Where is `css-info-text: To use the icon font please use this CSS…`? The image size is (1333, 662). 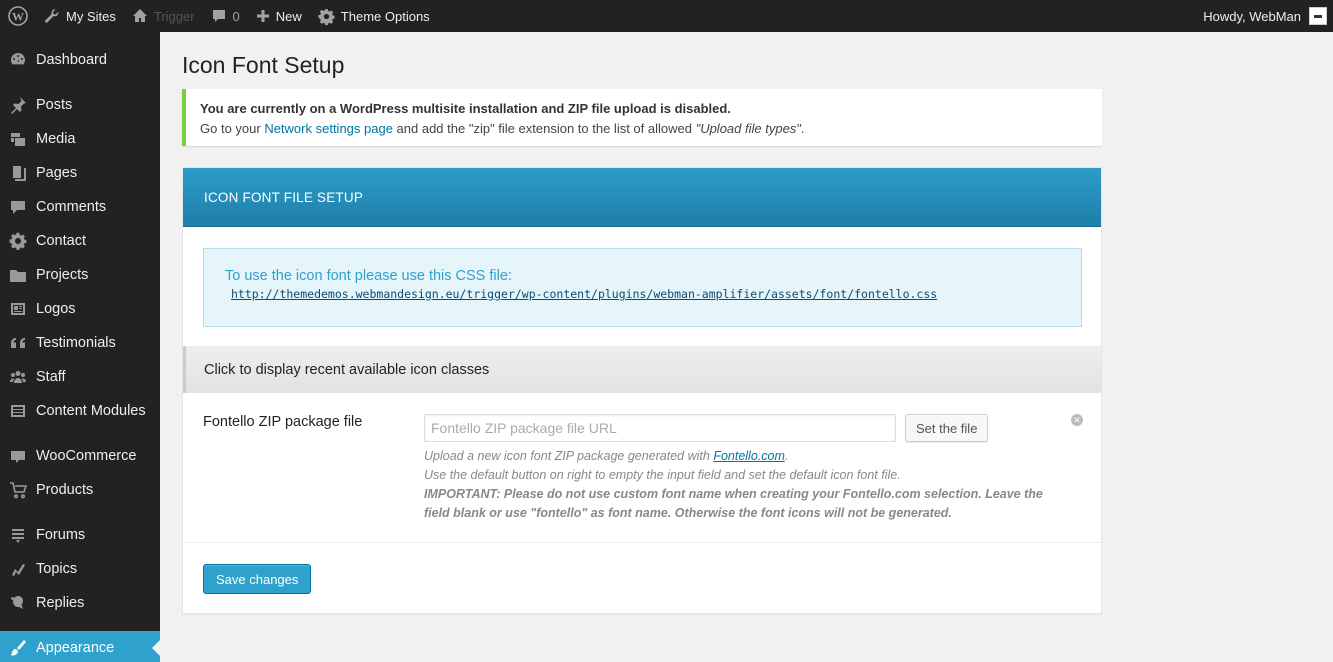
css-info-text: To use the icon font please use this CSS… is located at coordinates (368, 276).